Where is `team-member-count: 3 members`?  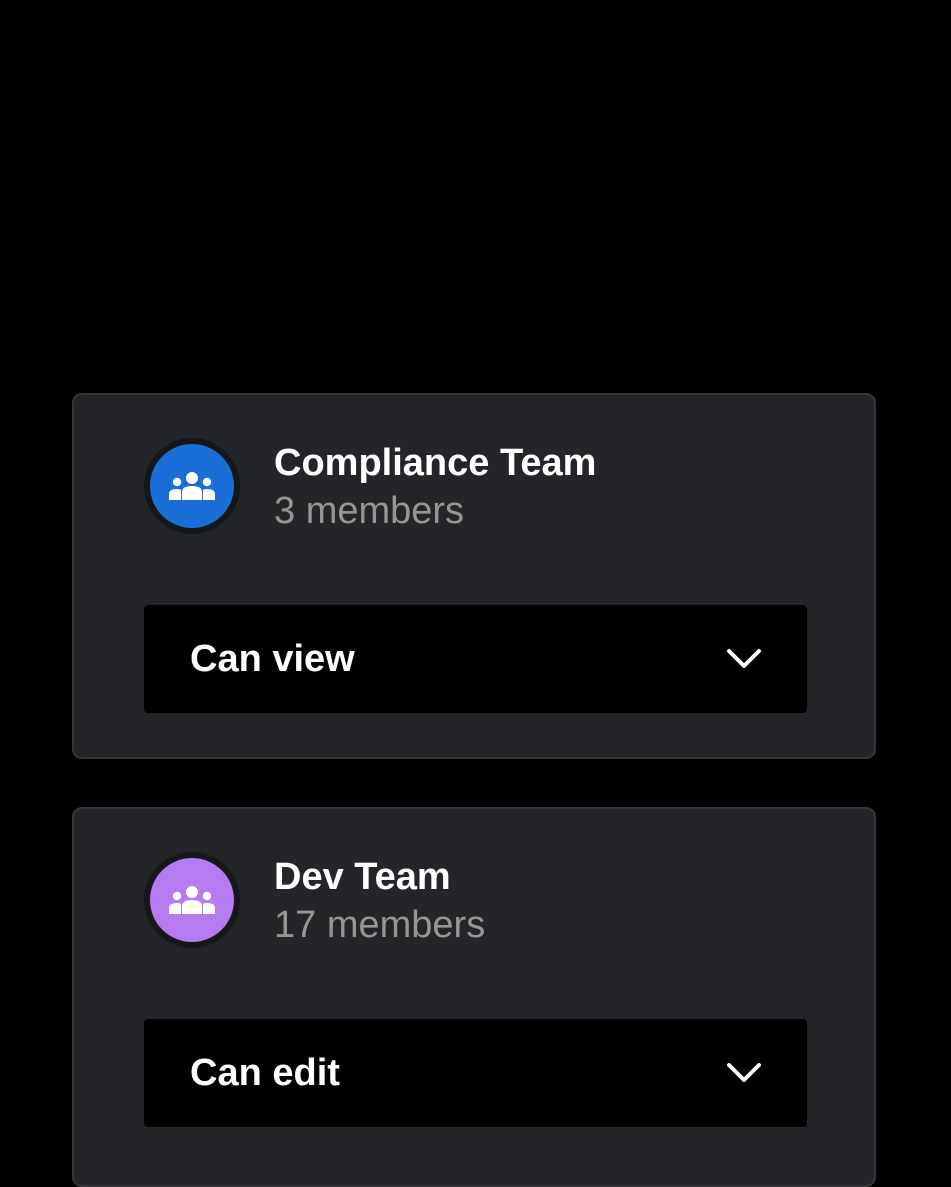 team-member-count: 3 members is located at coordinates (369, 511).